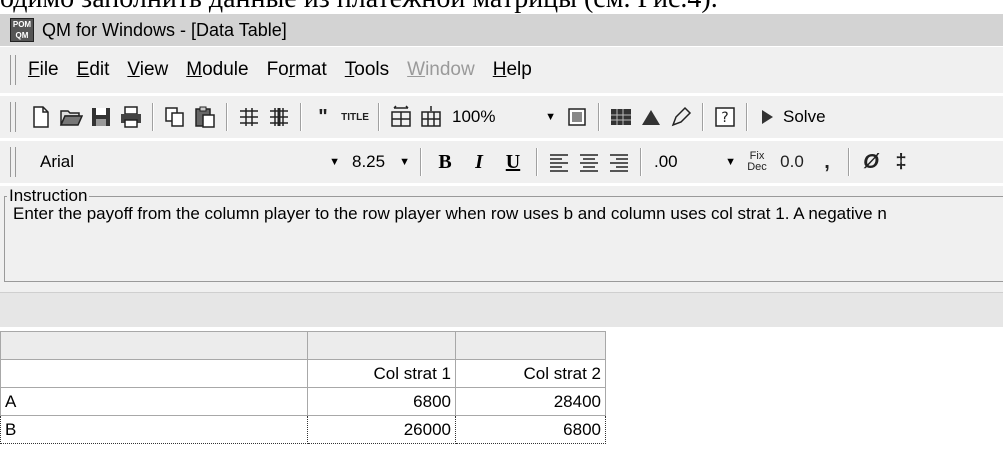 The height and width of the screenshot is (452, 1003). What do you see at coordinates (804, 116) in the screenshot?
I see `solve-label: Solve` at bounding box center [804, 116].